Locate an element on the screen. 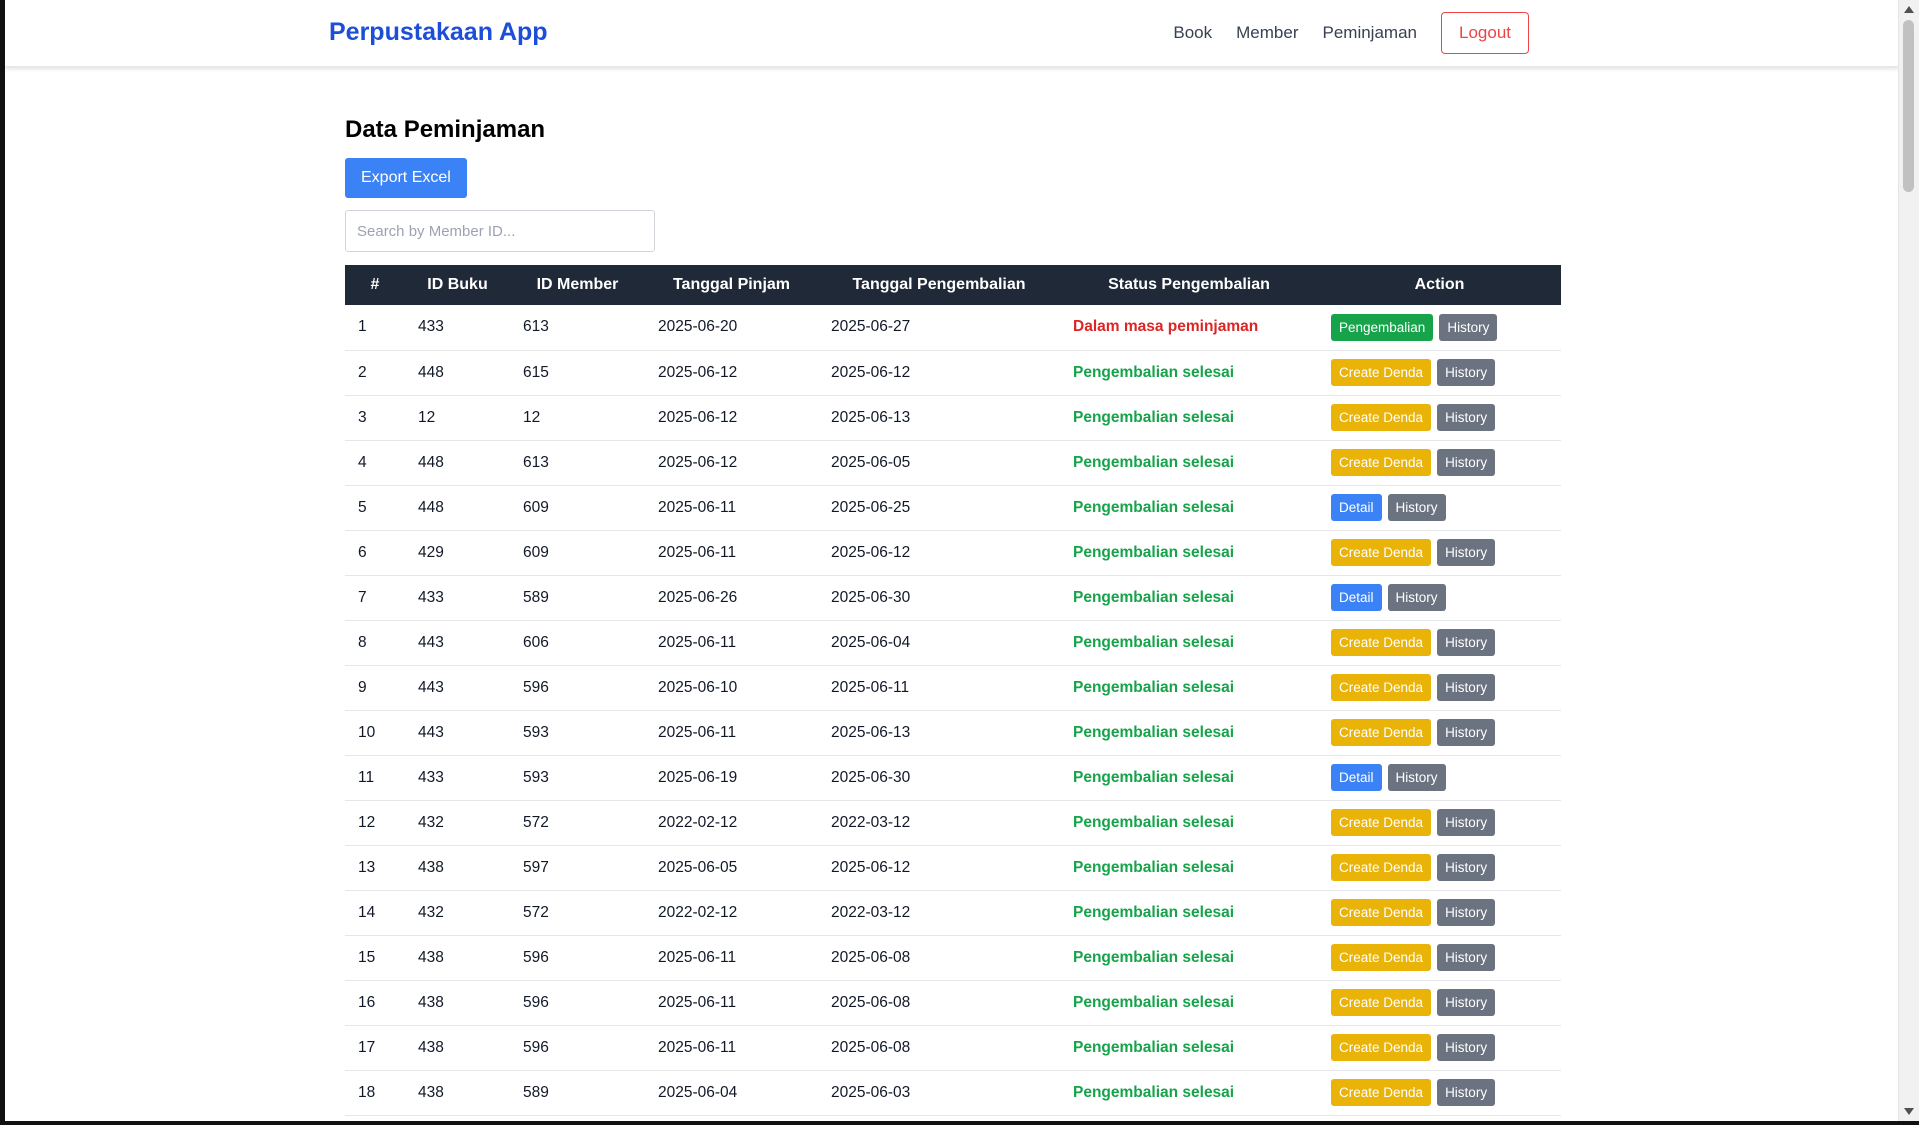  row-number: 1 is located at coordinates (362, 327).